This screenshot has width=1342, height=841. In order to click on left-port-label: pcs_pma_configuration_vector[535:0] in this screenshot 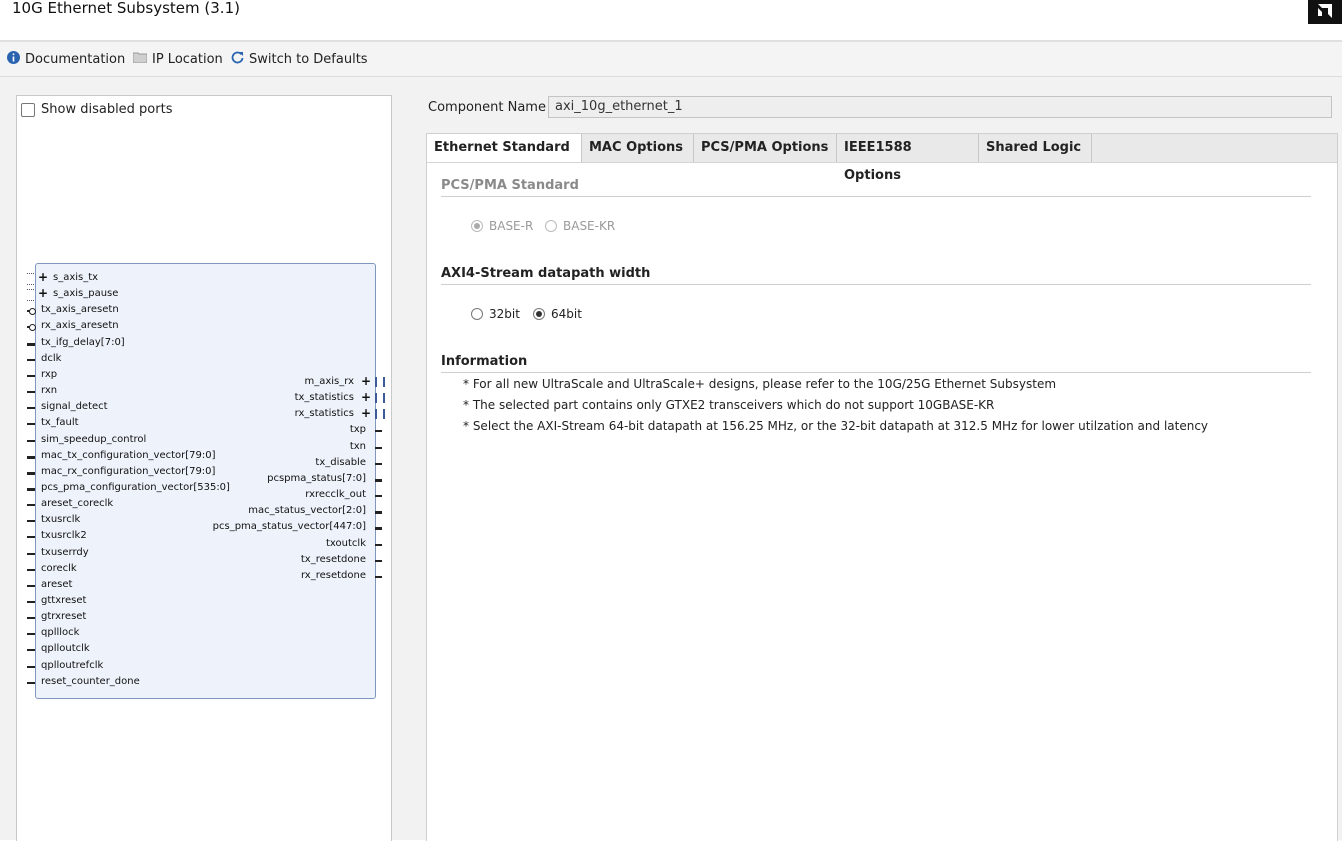, I will do `click(135, 487)`.